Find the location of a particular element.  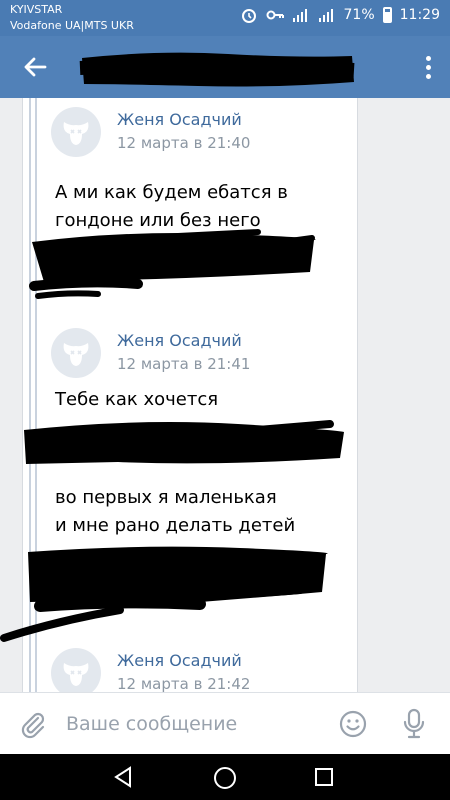

voice-message-button is located at coordinates (414, 724).